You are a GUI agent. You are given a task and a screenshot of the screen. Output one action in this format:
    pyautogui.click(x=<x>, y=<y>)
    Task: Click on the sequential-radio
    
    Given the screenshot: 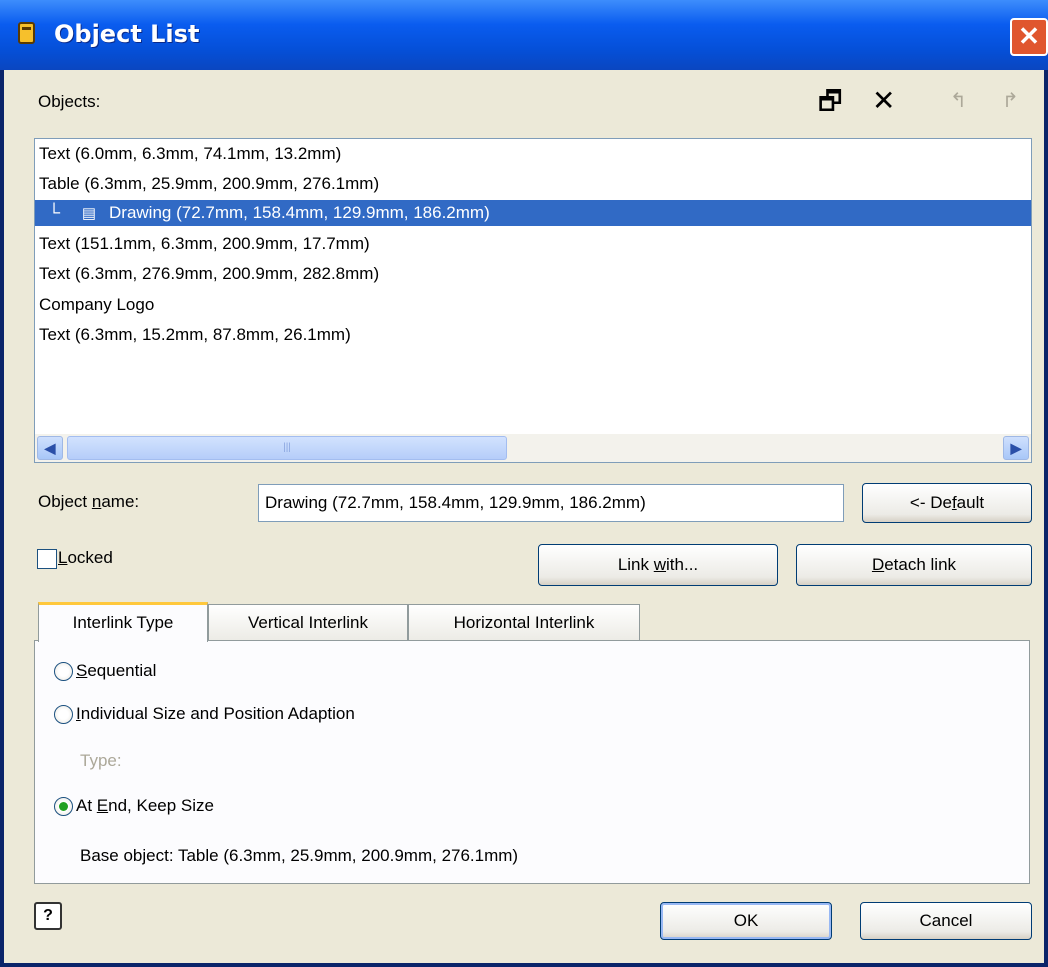 What is the action you would take?
    pyautogui.click(x=63, y=671)
    